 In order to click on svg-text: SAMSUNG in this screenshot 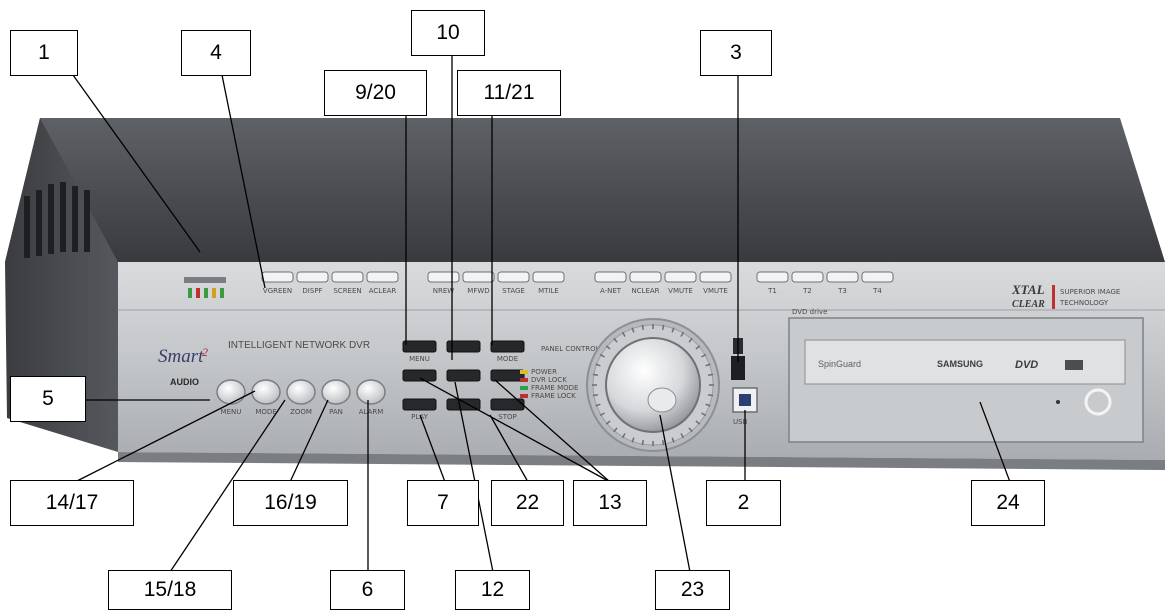, I will do `click(960, 364)`.